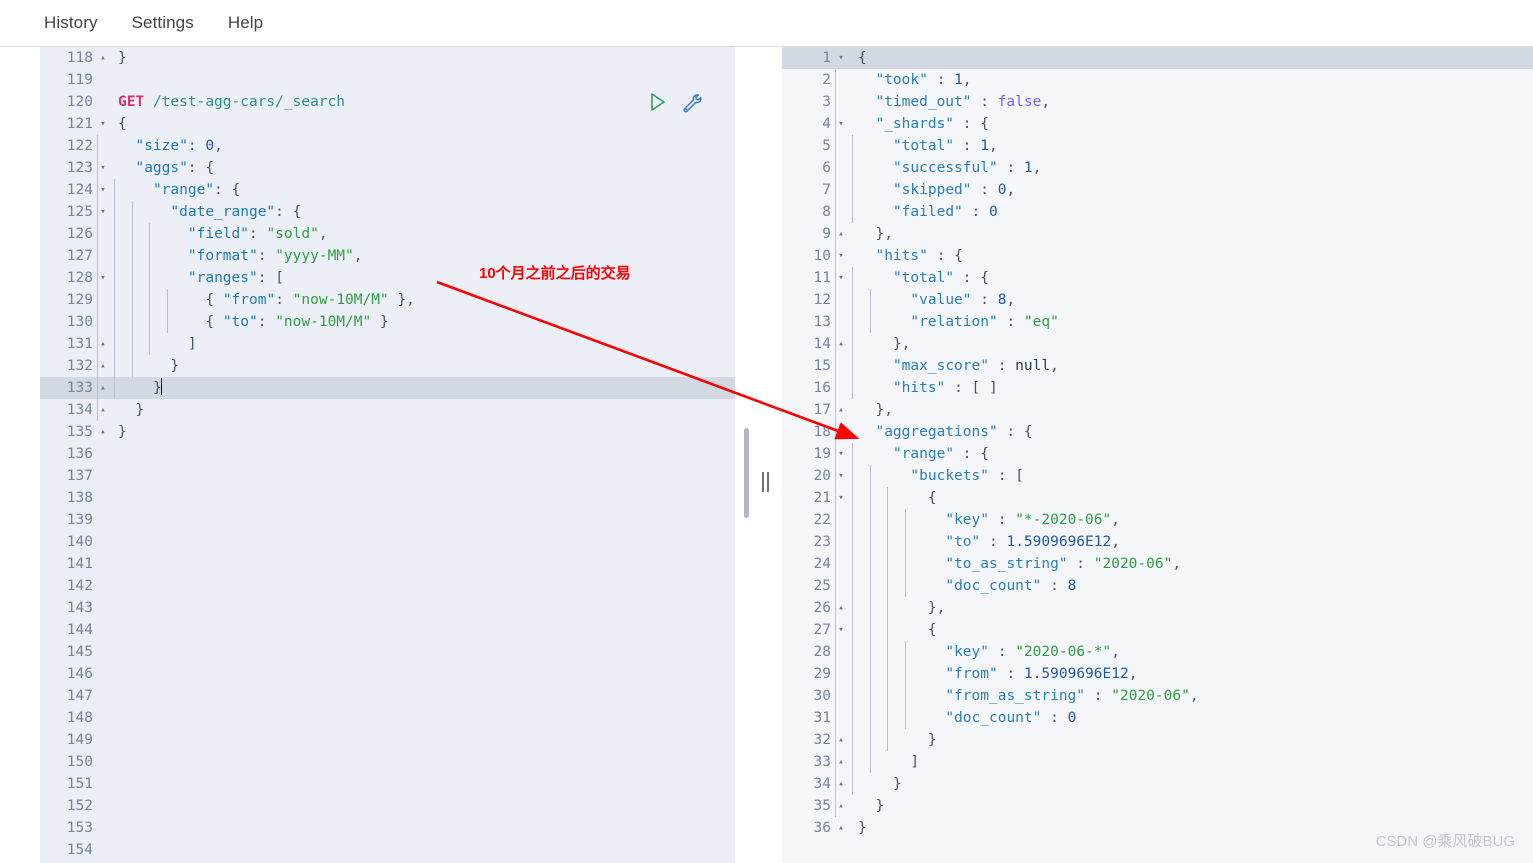  Describe the element at coordinates (1157, 564) in the screenshot. I see `code-line: 24 "to_as_string" : "2020-06",` at that location.